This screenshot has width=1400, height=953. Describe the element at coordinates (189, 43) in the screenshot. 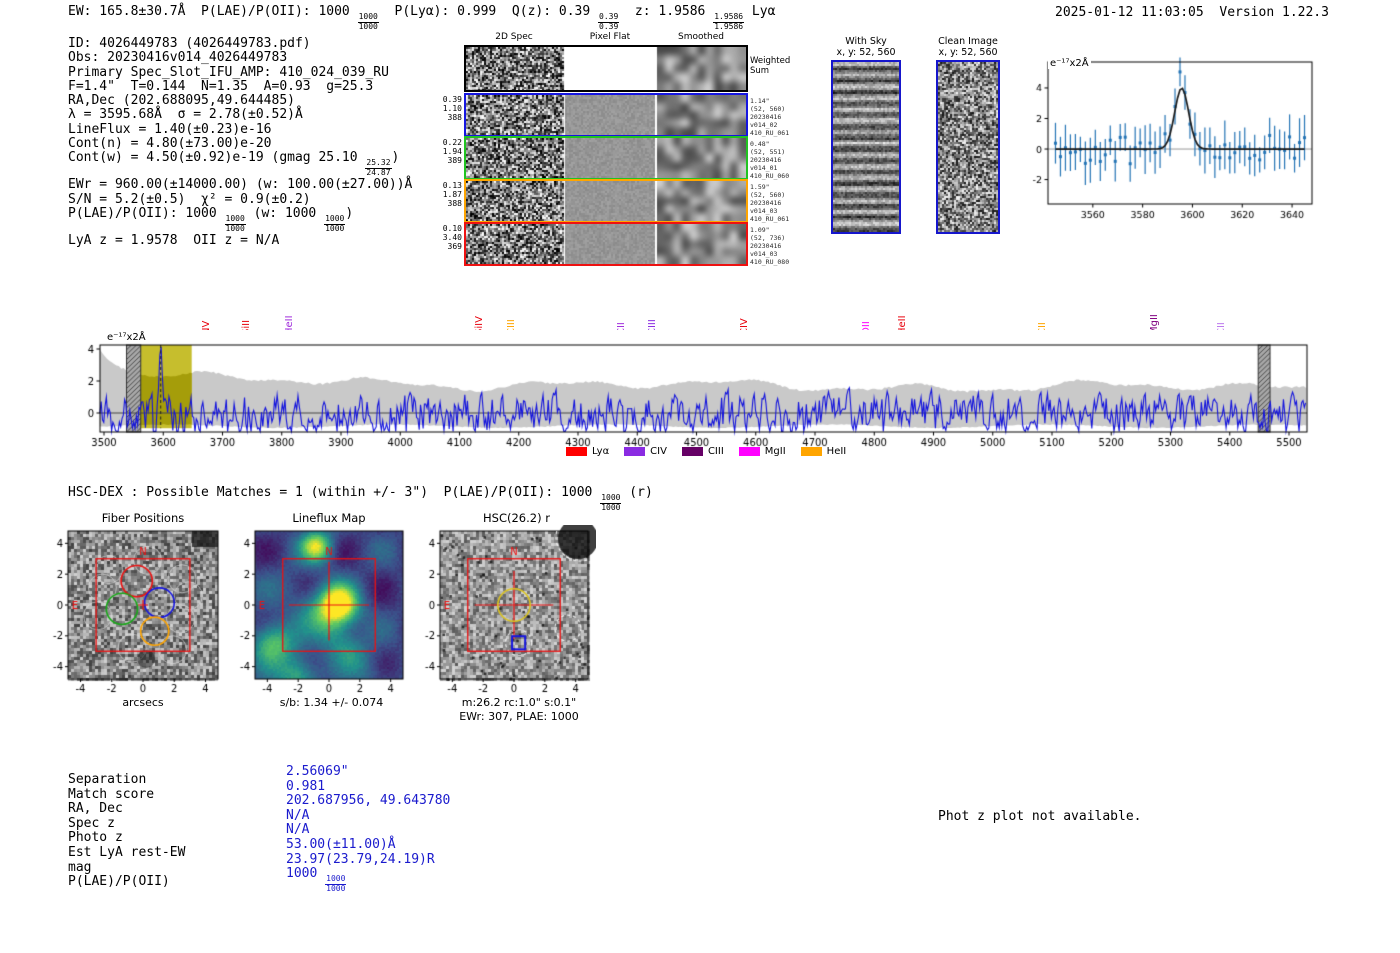

I see `info-line: ID: 4026449783 (4026449783.pdf)` at that location.